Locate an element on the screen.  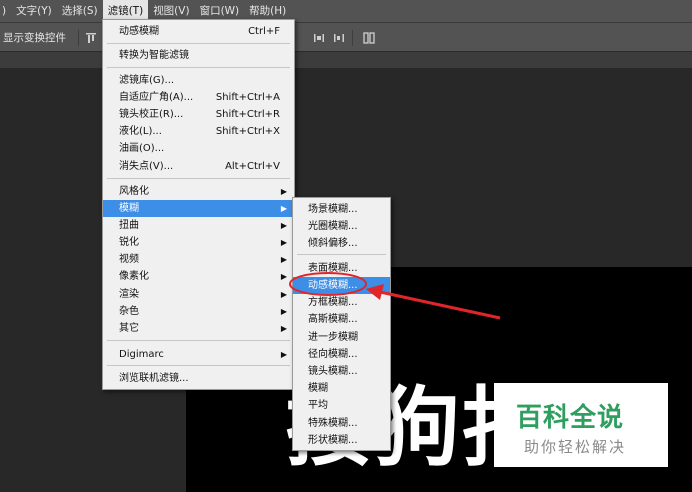
video-label: 视频 is located at coordinates (129, 259).